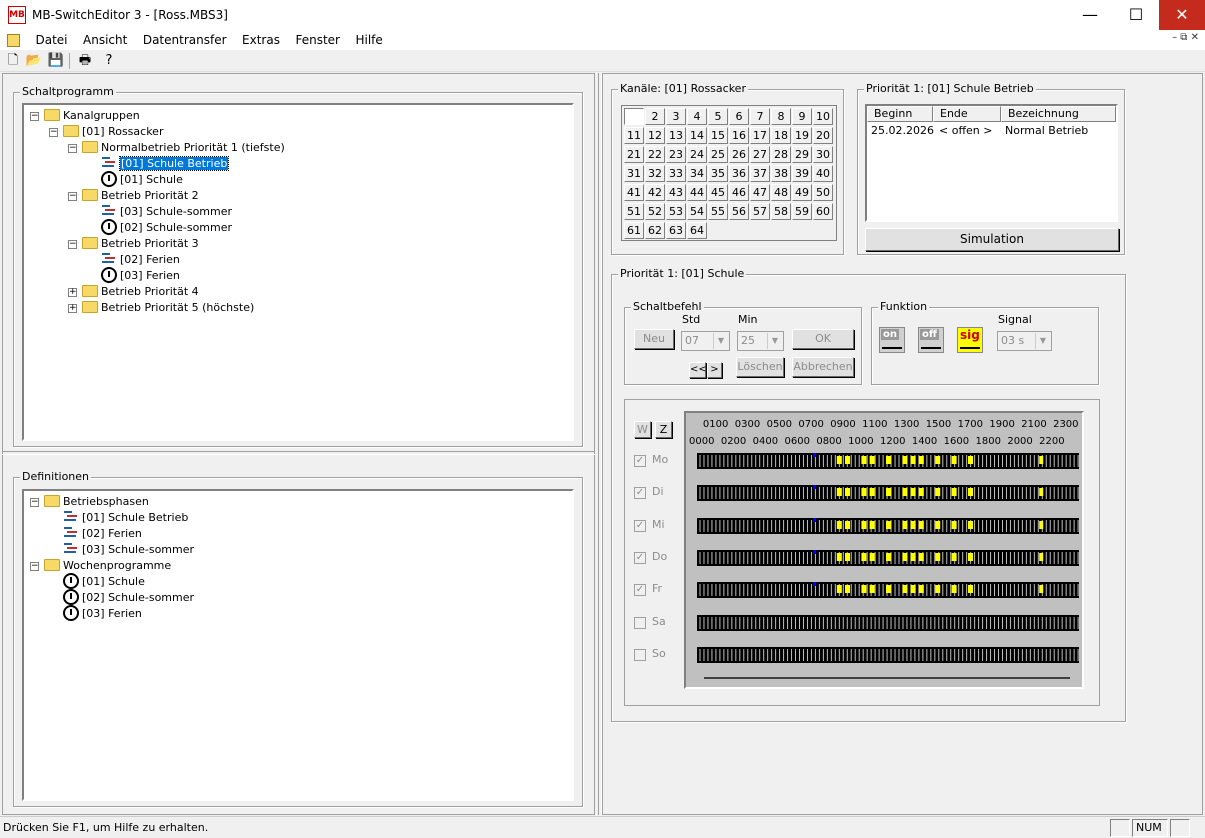 This screenshot has height=838, width=1205. What do you see at coordinates (655, 192) in the screenshot?
I see `channel-button: 42` at bounding box center [655, 192].